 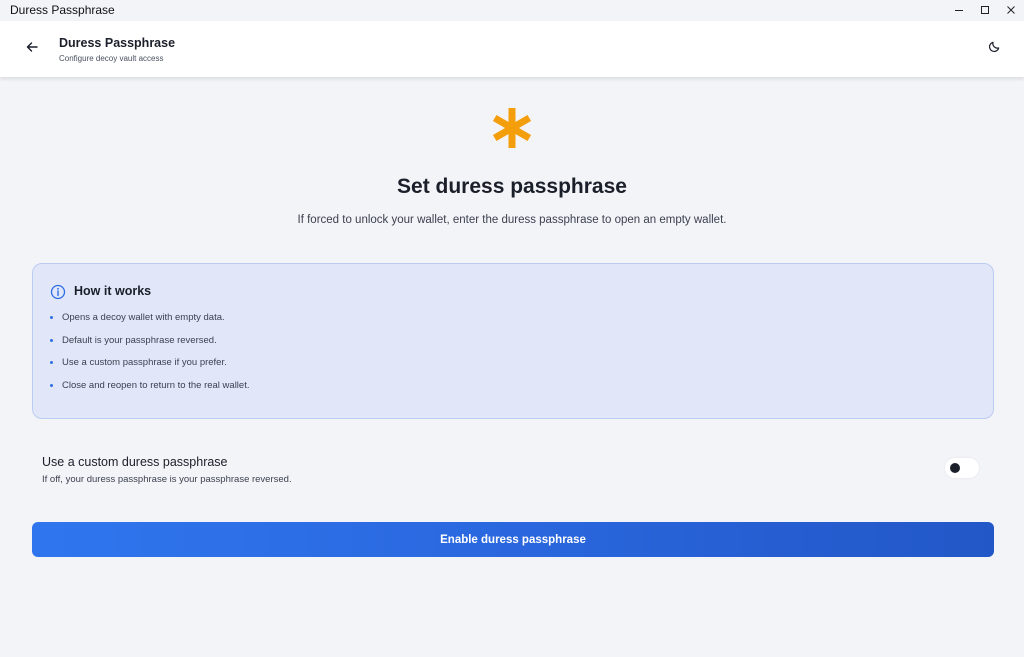 I want to click on page-subtitle: Configure decoy vault access, so click(x=111, y=58).